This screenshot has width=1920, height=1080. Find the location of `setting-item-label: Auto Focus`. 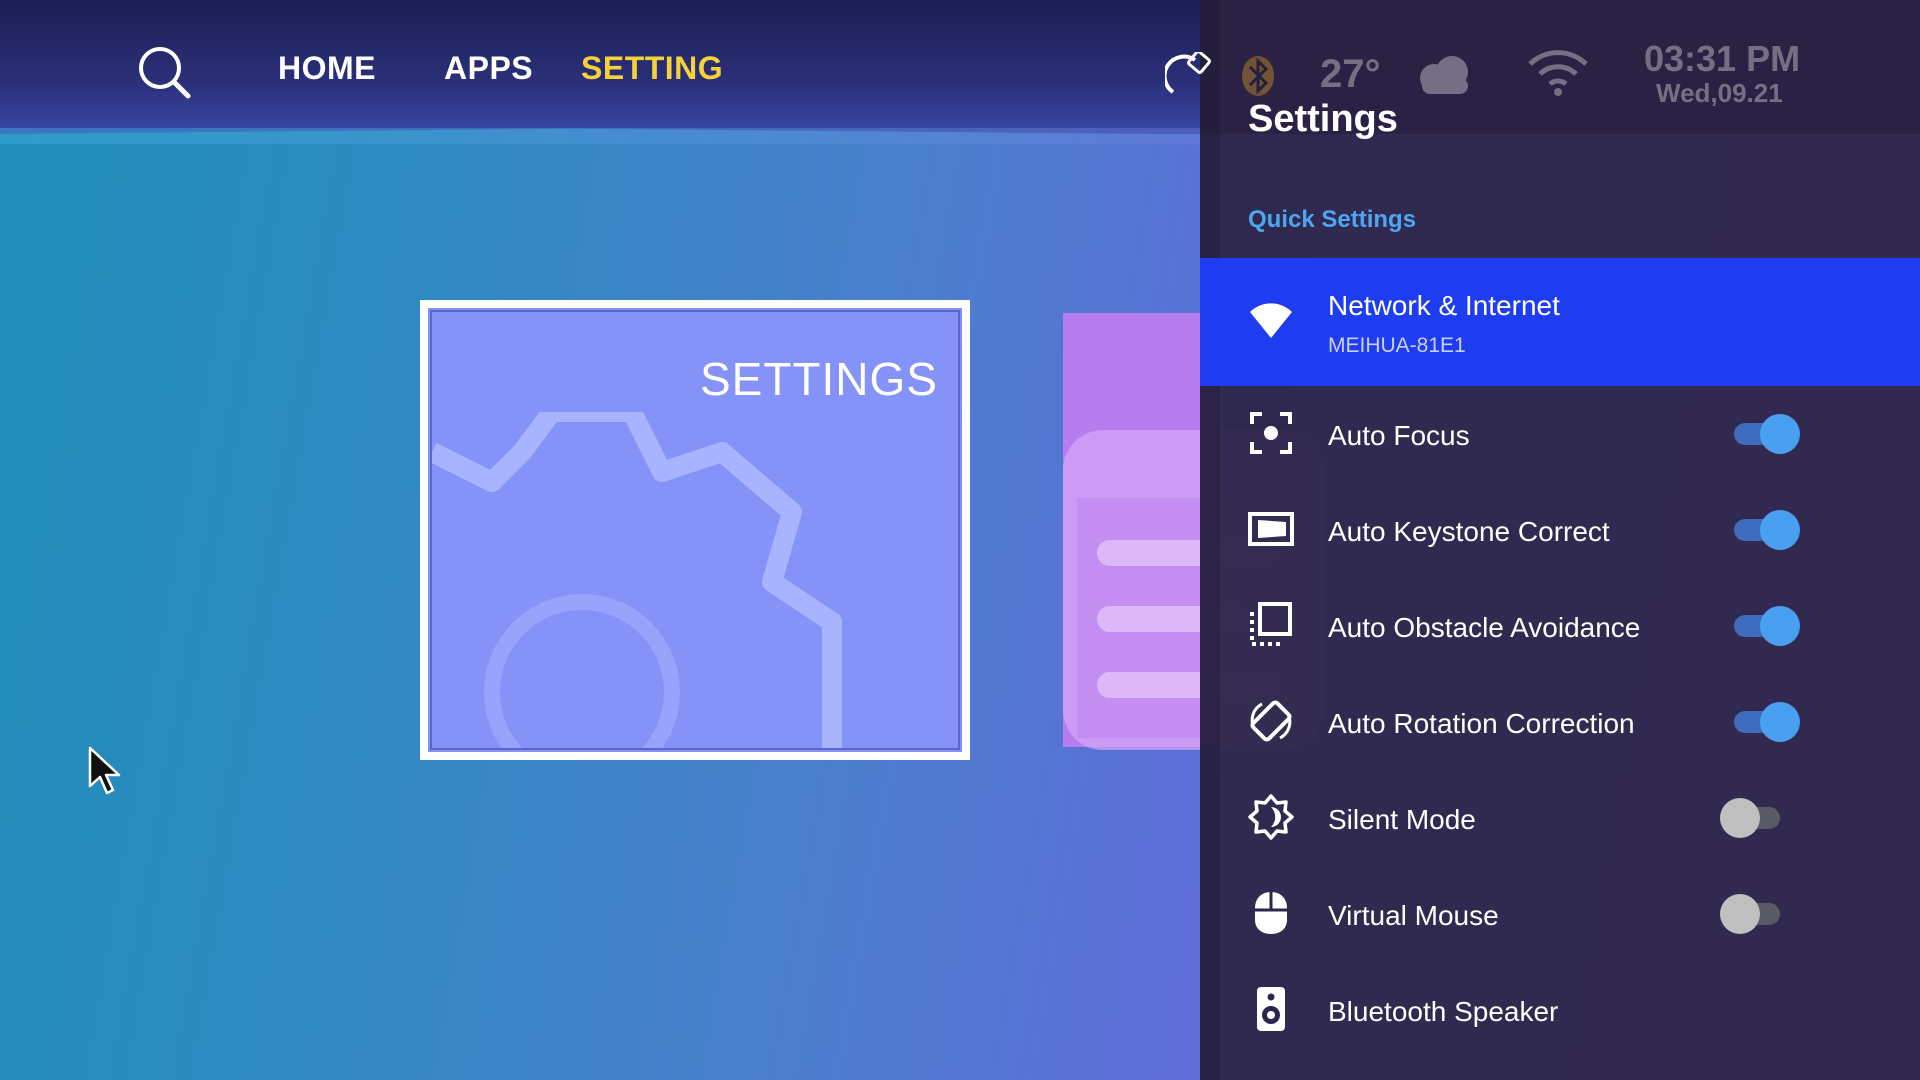

setting-item-label: Auto Focus is located at coordinates (1399, 435).